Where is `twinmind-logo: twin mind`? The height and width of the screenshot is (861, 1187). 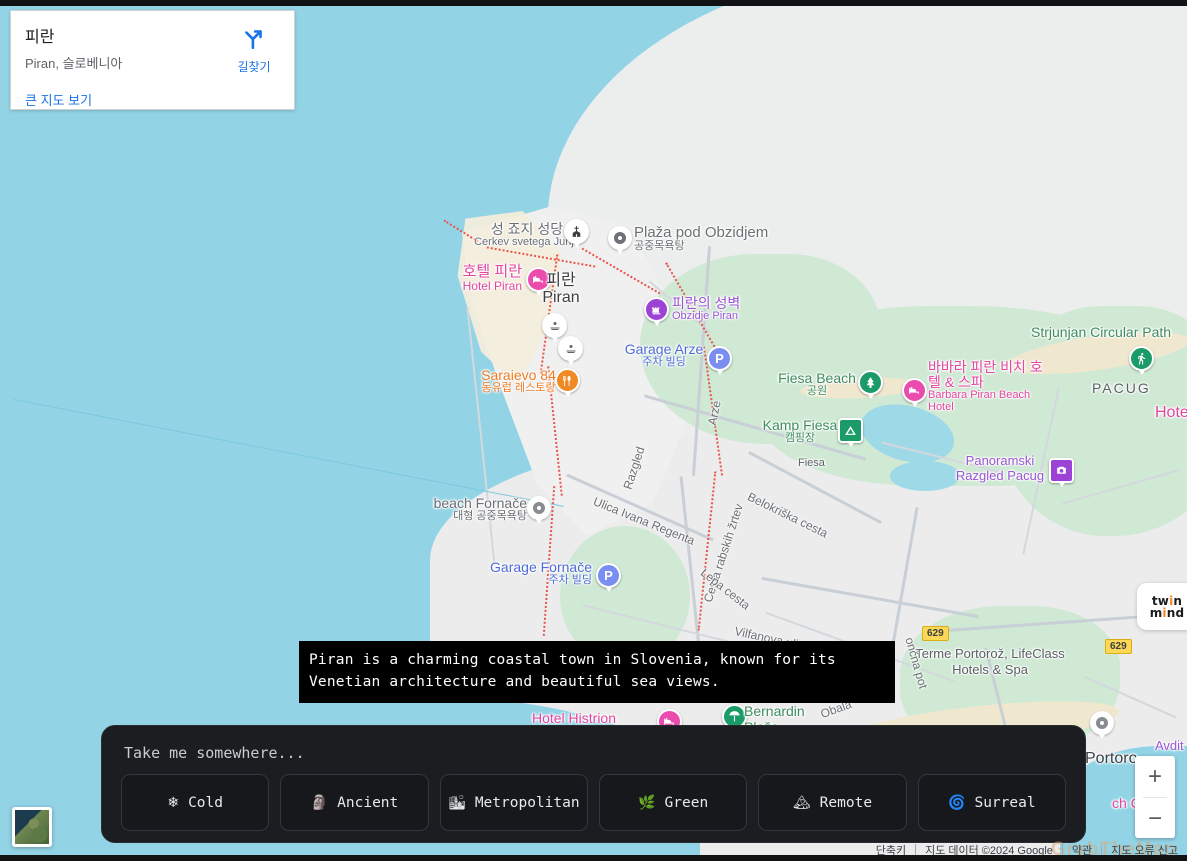
twinmind-logo: twin mind is located at coordinates (1167, 606).